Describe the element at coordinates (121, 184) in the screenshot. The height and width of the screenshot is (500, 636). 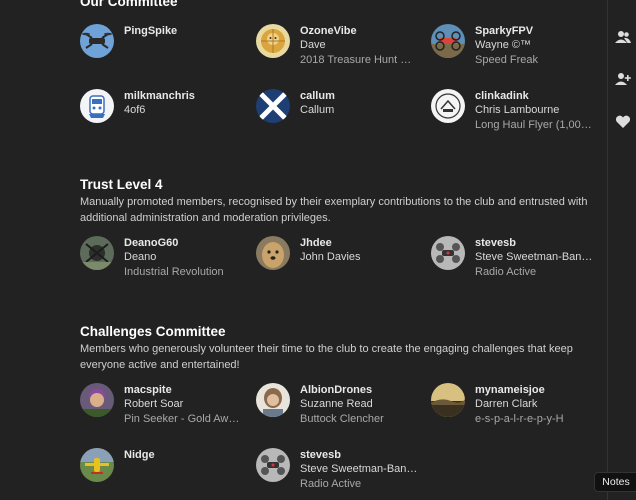
I see `section-title-trust-level-4: Trust Level 4` at that location.